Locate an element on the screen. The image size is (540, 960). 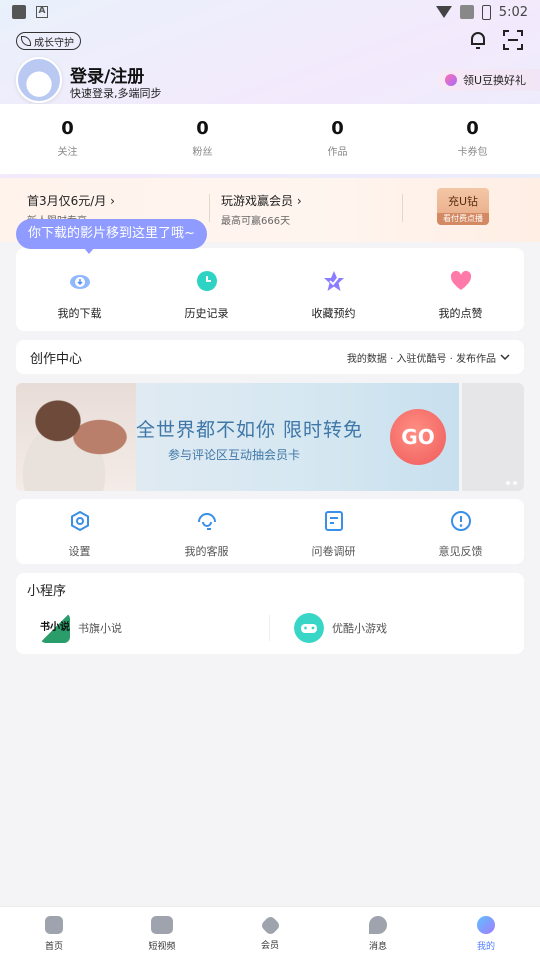
chevron-down-icon is located at coordinates (505, 357).